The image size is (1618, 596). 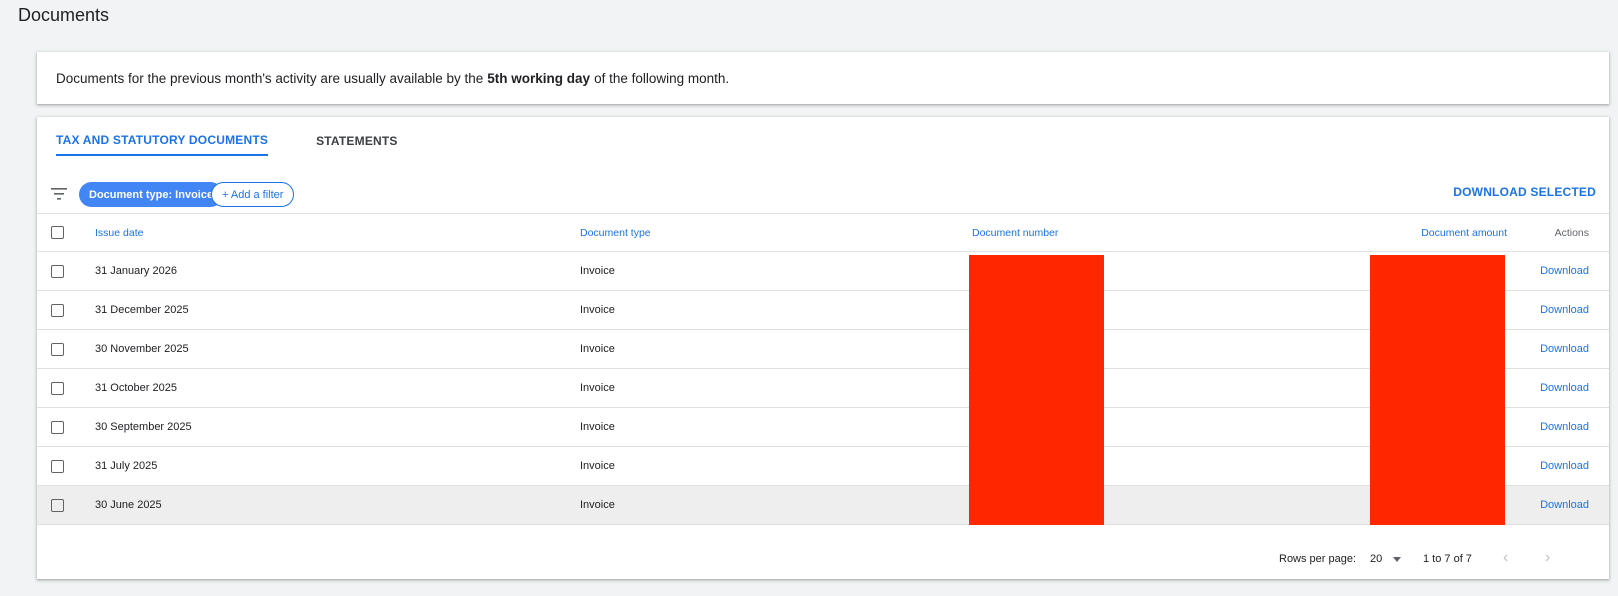 I want to click on tab-label: TAX AND STATUTORY DOCUMENTS, so click(x=162, y=140).